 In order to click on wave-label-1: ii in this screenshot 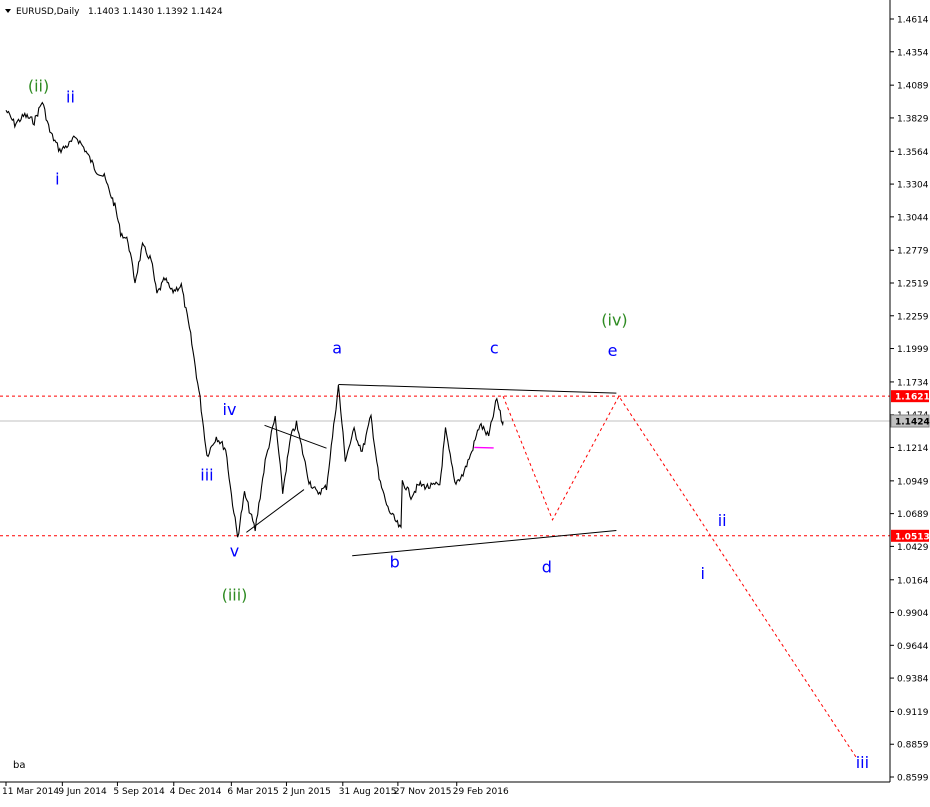, I will do `click(70, 97)`.